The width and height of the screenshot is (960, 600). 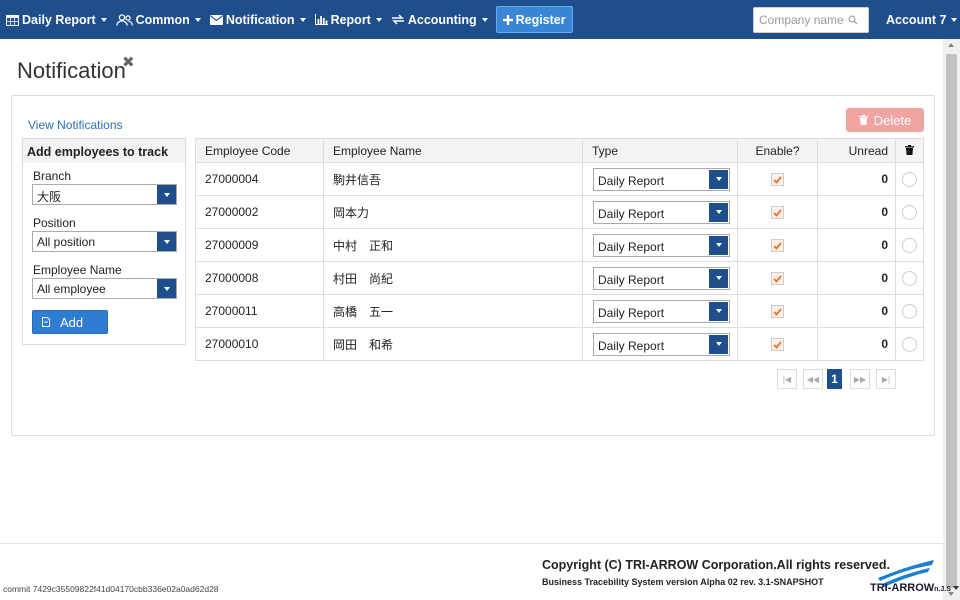 What do you see at coordinates (886, 379) in the screenshot?
I see `last-page-button: ▶|` at bounding box center [886, 379].